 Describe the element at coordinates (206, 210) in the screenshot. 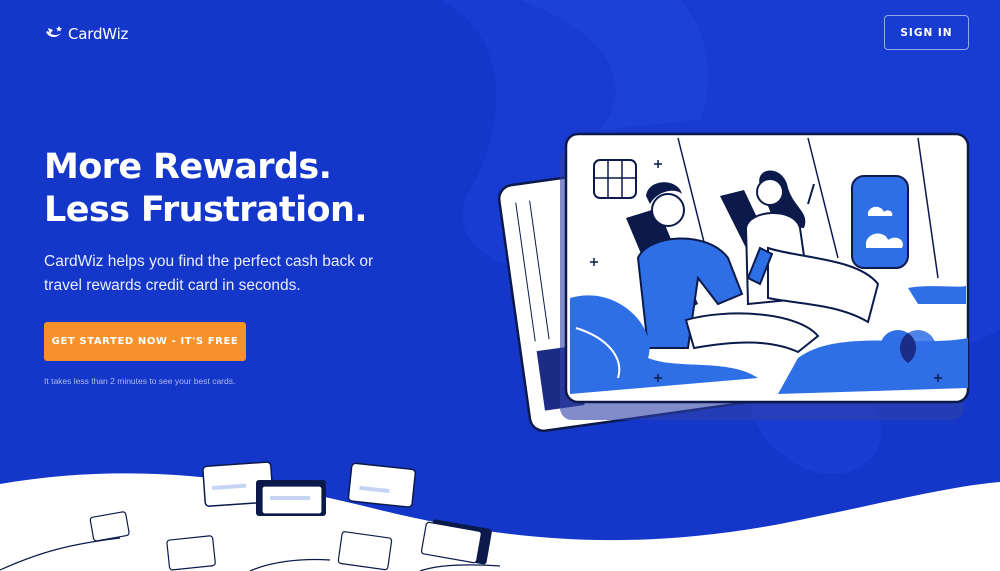

I see `headline-line-2: Less Frustration.` at that location.